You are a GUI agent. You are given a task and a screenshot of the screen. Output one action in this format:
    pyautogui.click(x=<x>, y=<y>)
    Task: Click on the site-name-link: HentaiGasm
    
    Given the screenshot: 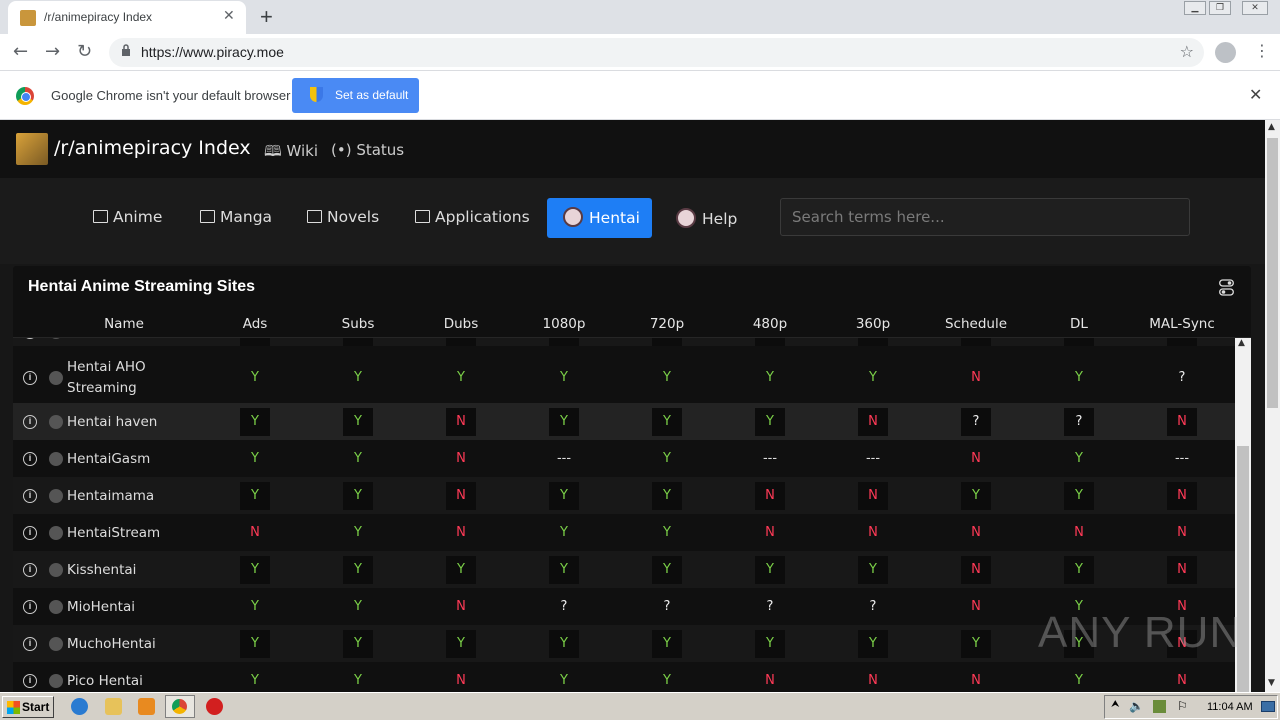 What is the action you would take?
    pyautogui.click(x=147, y=459)
    